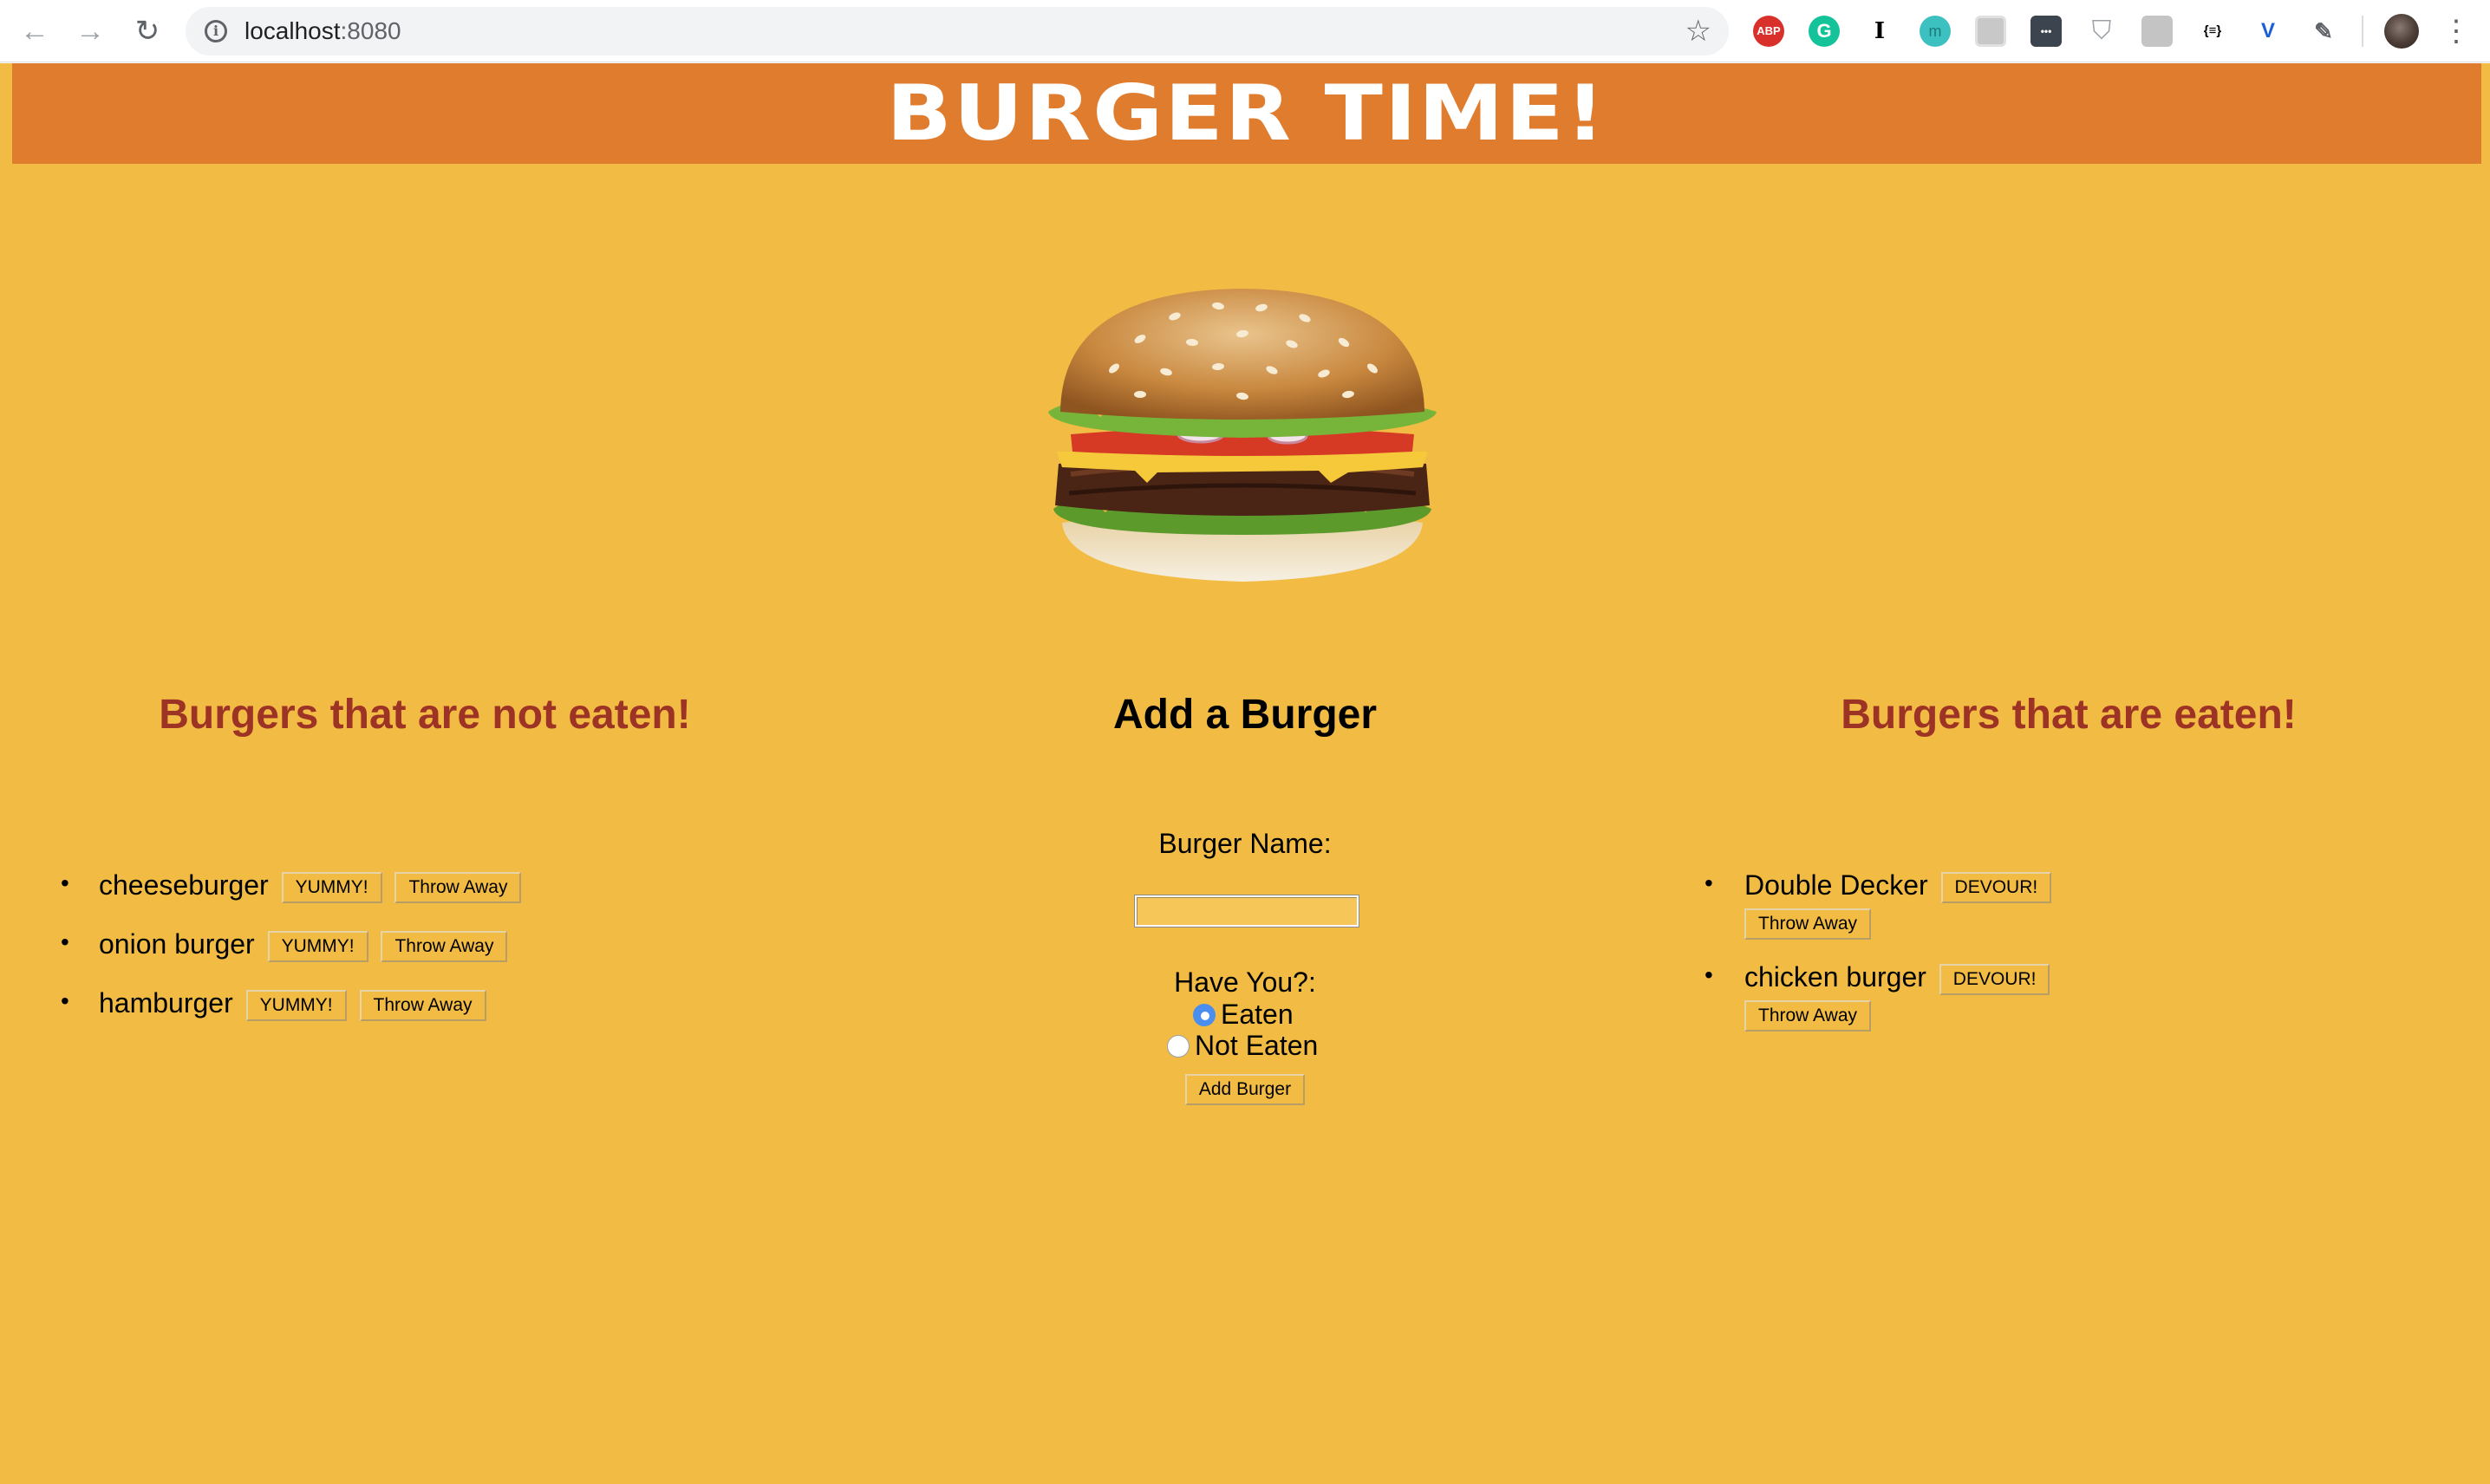 This screenshot has width=2490, height=1484. What do you see at coordinates (2362, 31) in the screenshot?
I see `toolbar-divider` at bounding box center [2362, 31].